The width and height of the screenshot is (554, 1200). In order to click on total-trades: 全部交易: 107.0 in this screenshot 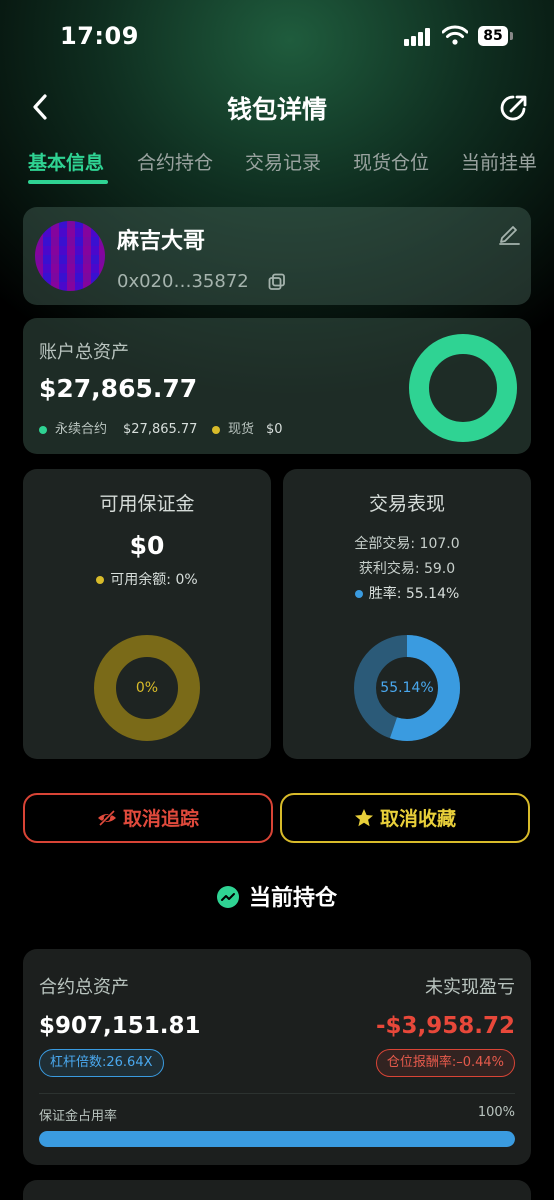, I will do `click(407, 544)`.